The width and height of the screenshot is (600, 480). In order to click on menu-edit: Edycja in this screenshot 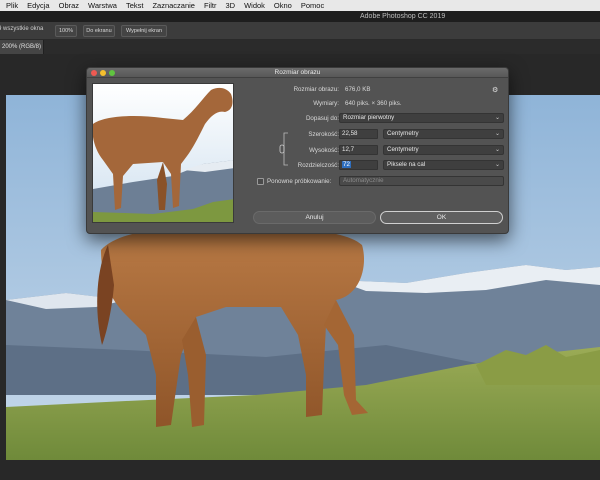, I will do `click(38, 5)`.